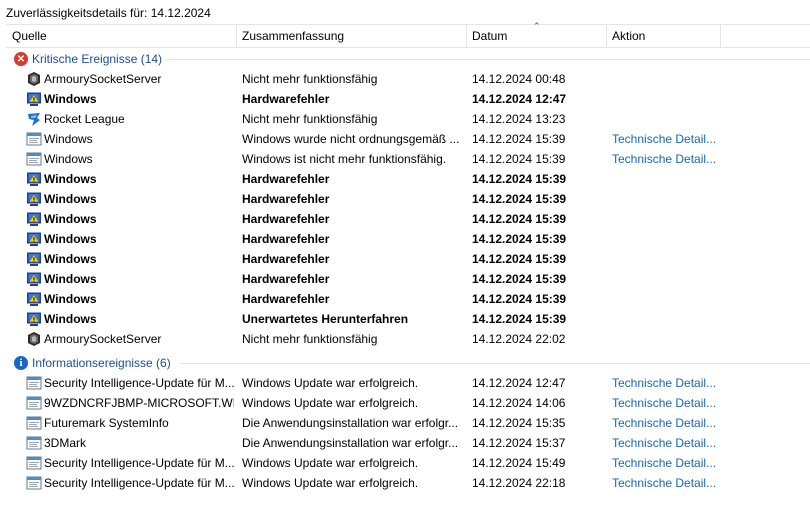 This screenshot has height=519, width=810. What do you see at coordinates (519, 119) in the screenshot?
I see `row-date: 14.12.2024 13:23` at bounding box center [519, 119].